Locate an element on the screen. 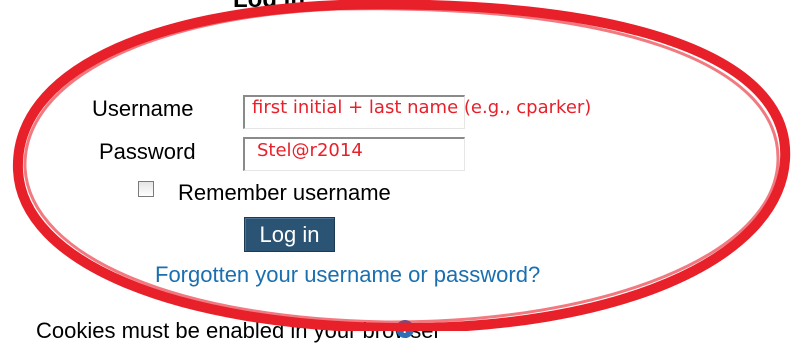  cookies-notice: Cookies must be enabled in your browser is located at coordinates (238, 330).